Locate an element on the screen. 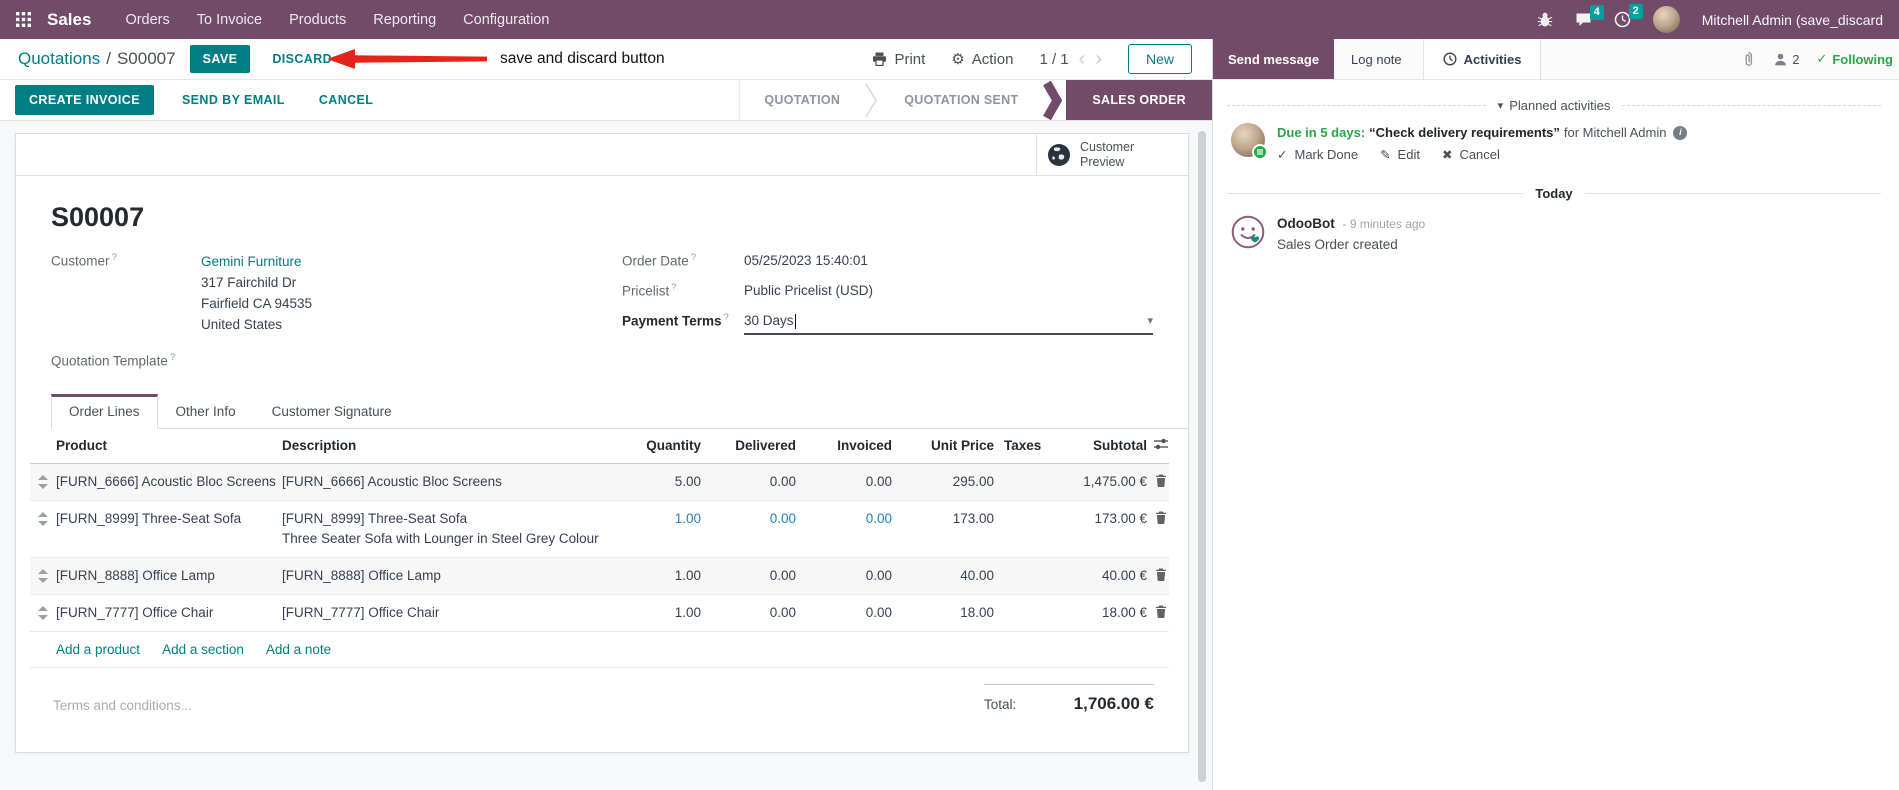 This screenshot has width=1899, height=790. cell-description: [FURN_7777] Office Chair is located at coordinates (409, 613).